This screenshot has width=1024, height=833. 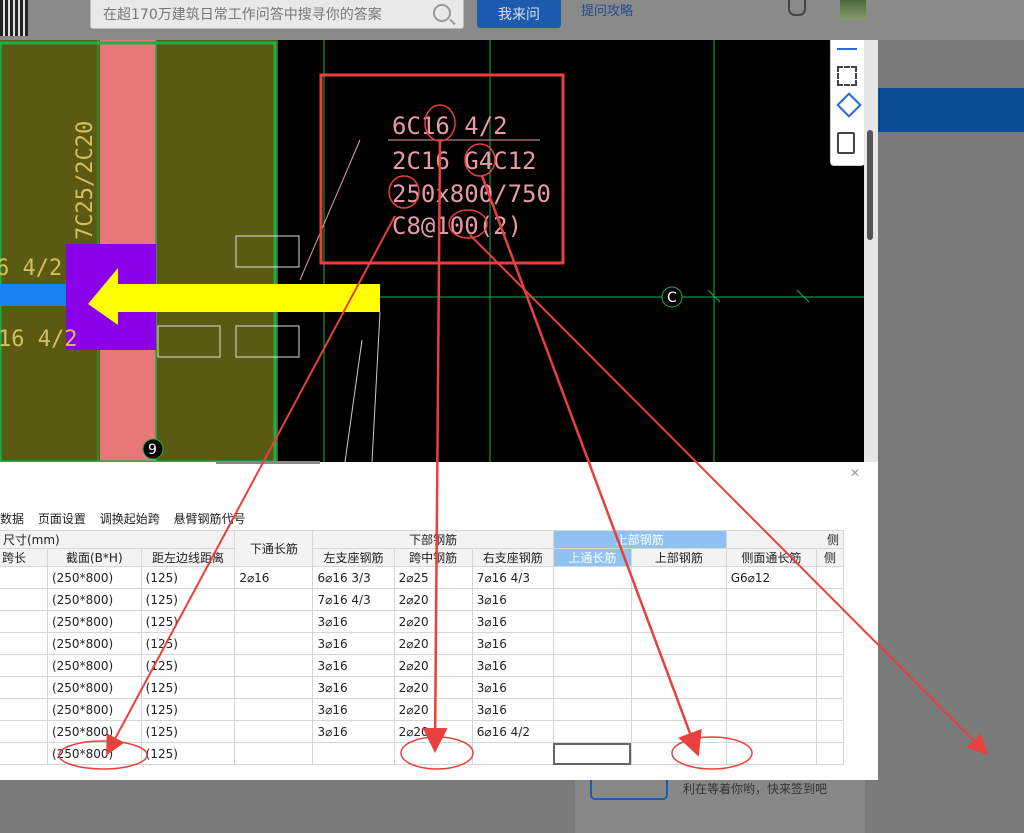 What do you see at coordinates (353, 599) in the screenshot?
I see `table-cell: 7⌀16 4/3` at bounding box center [353, 599].